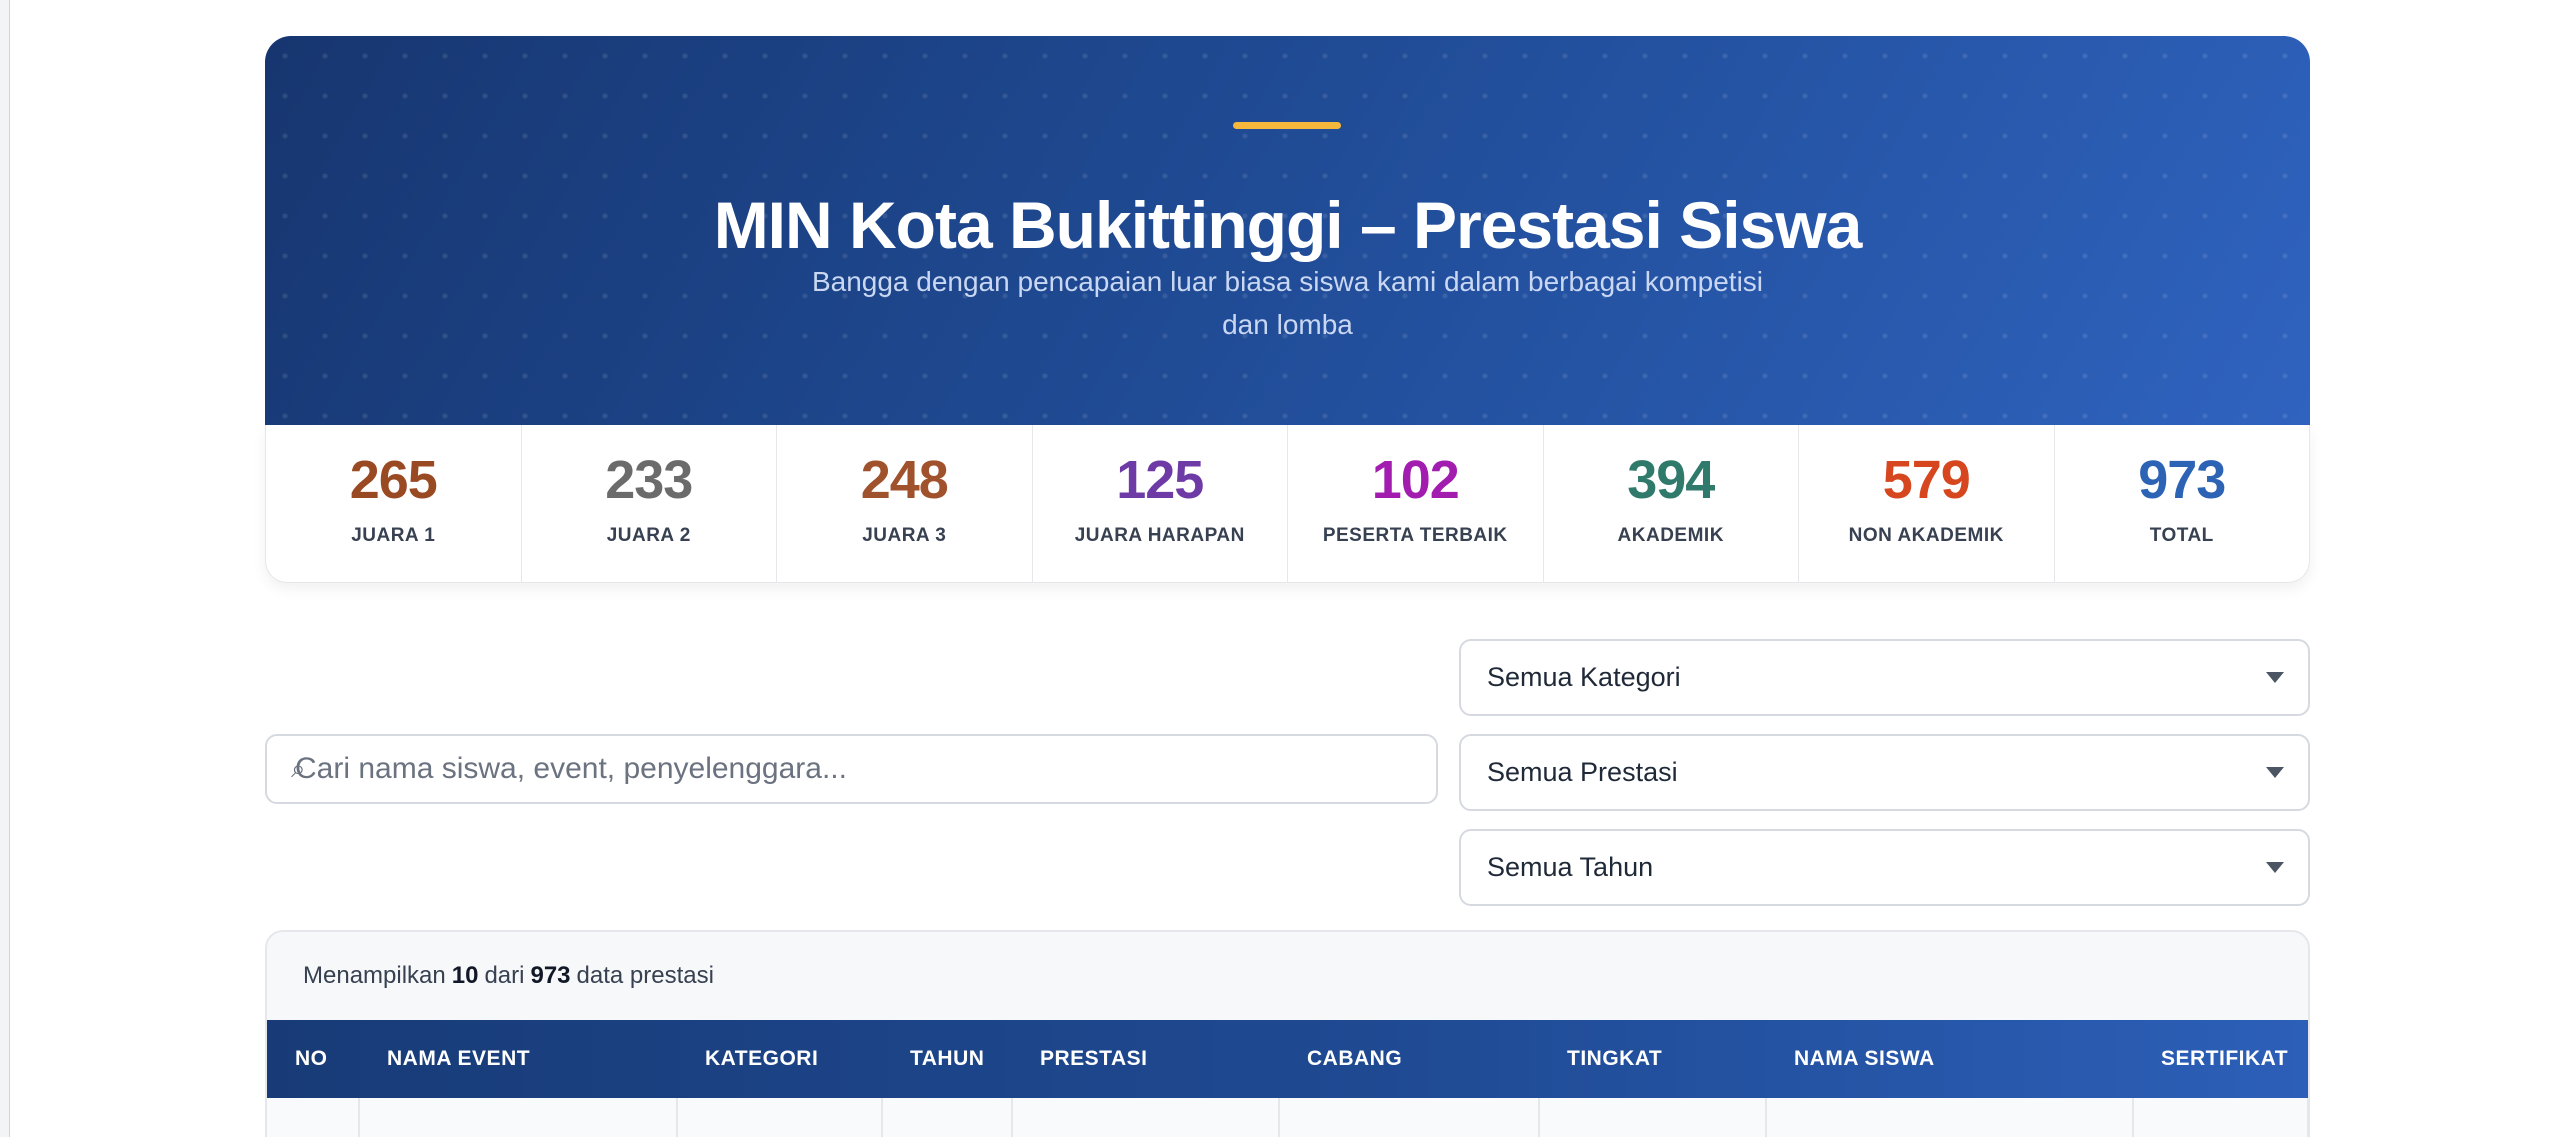 The image size is (2560, 1137). I want to click on column-header-no: NO, so click(313, 1059).